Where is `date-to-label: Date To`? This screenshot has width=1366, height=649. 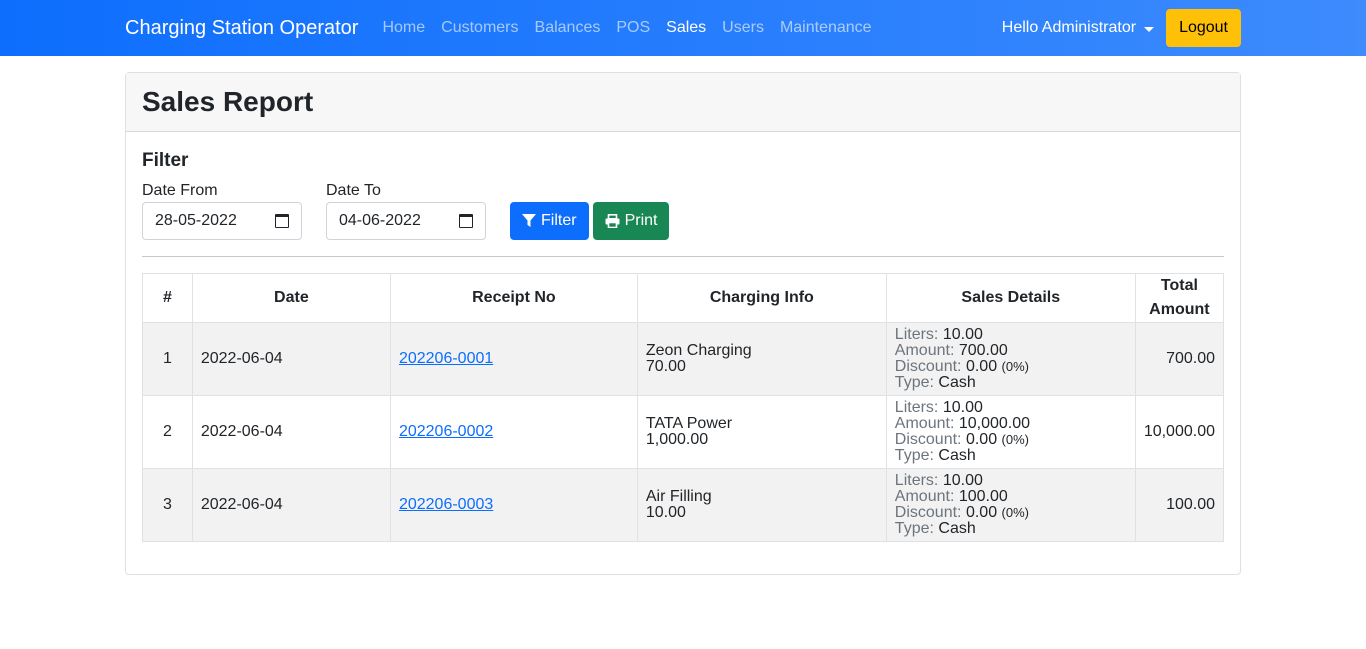
date-to-label: Date To is located at coordinates (353, 190).